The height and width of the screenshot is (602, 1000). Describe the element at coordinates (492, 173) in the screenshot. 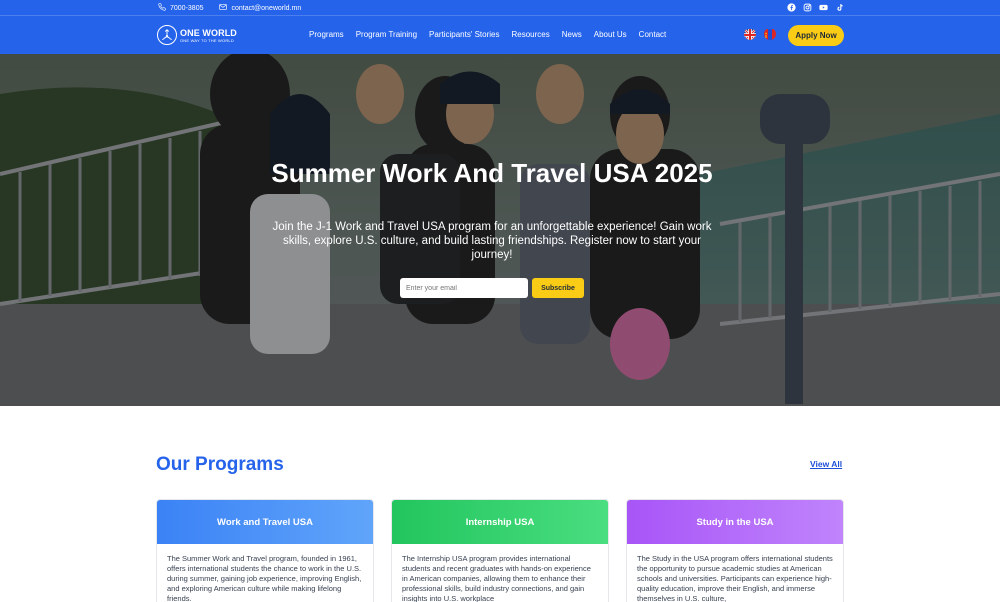

I see `hero-title: Summer Work And Travel USA 2025` at that location.